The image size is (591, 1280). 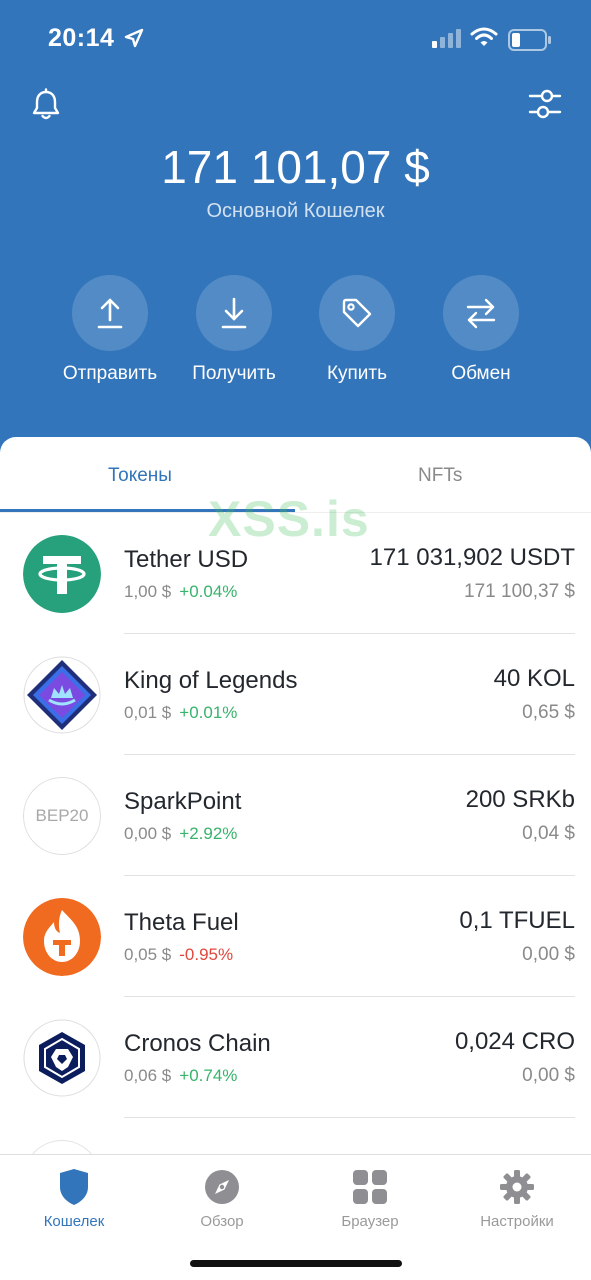 I want to click on buy-button: Купить, so click(x=357, y=330).